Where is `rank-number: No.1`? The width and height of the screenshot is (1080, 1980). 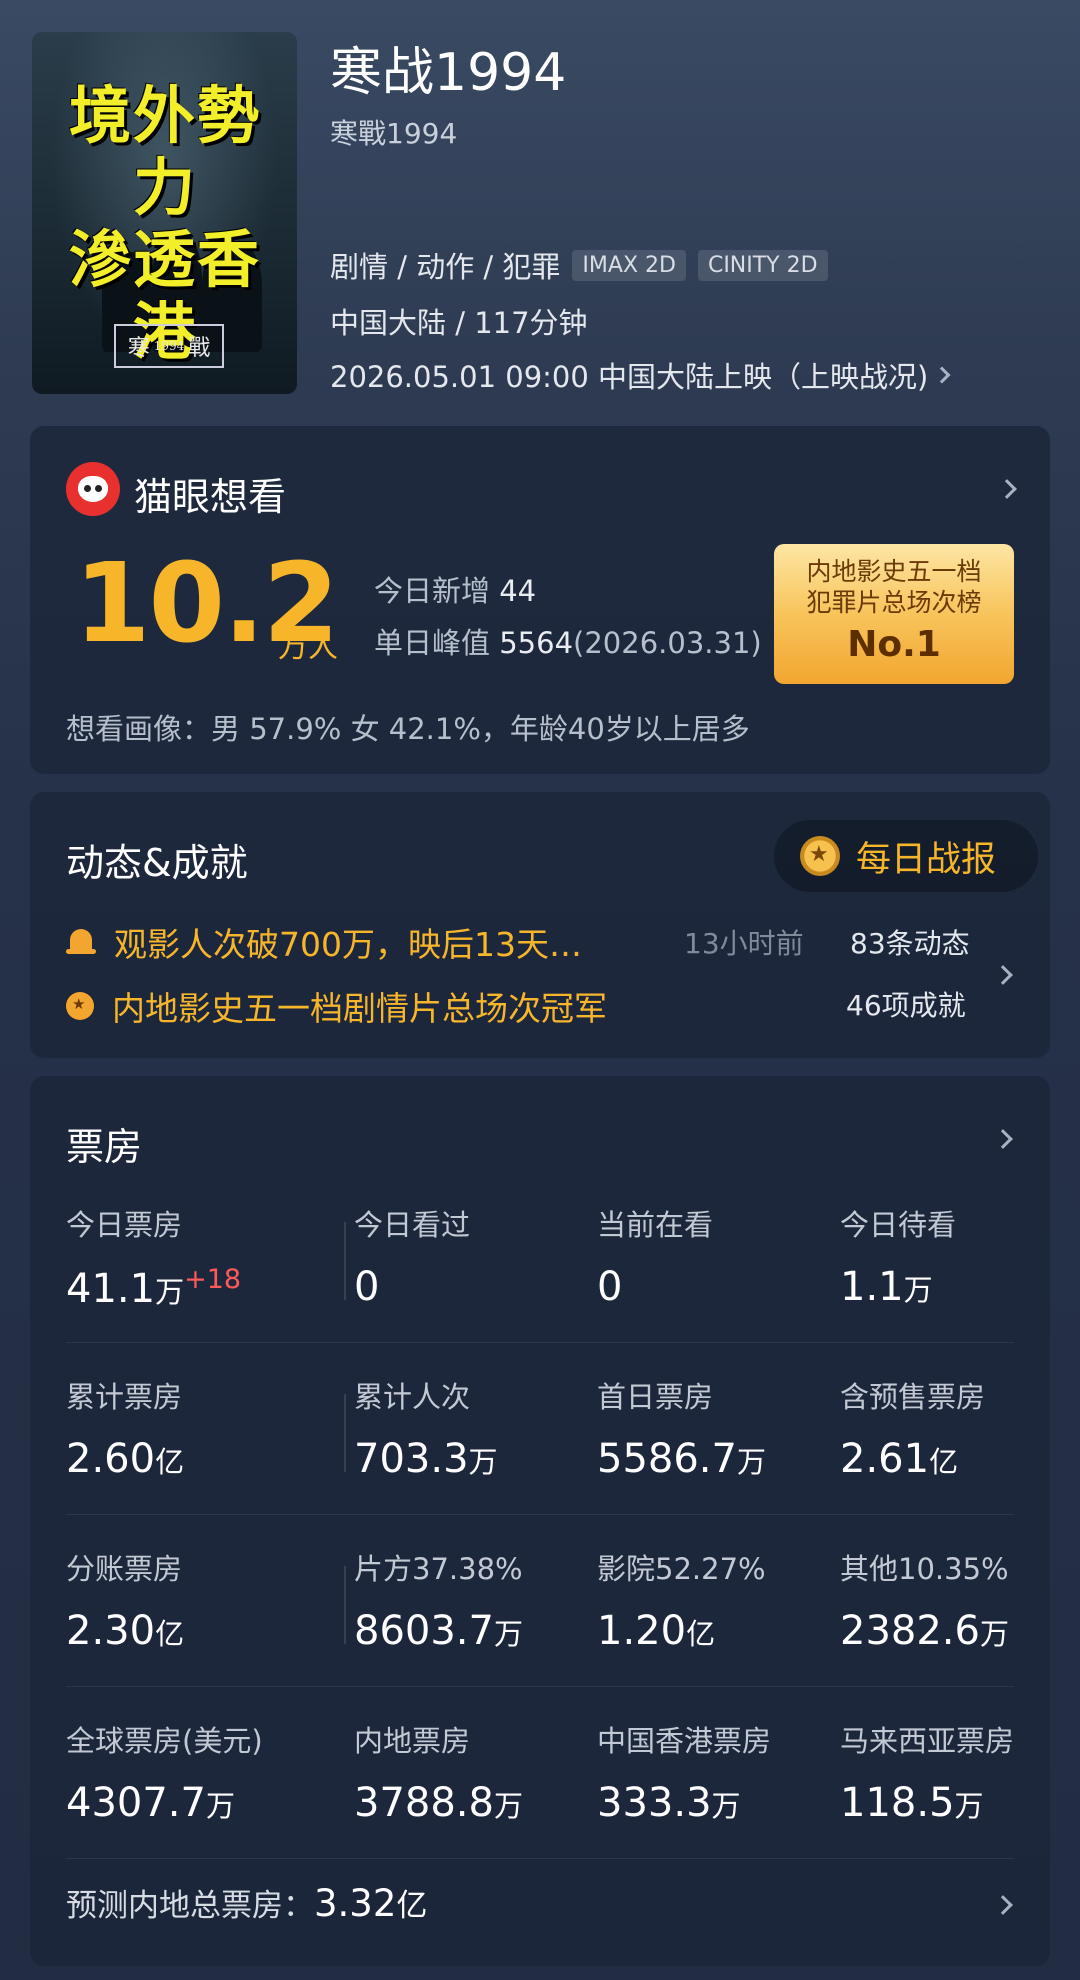
rank-number: No.1 is located at coordinates (894, 644).